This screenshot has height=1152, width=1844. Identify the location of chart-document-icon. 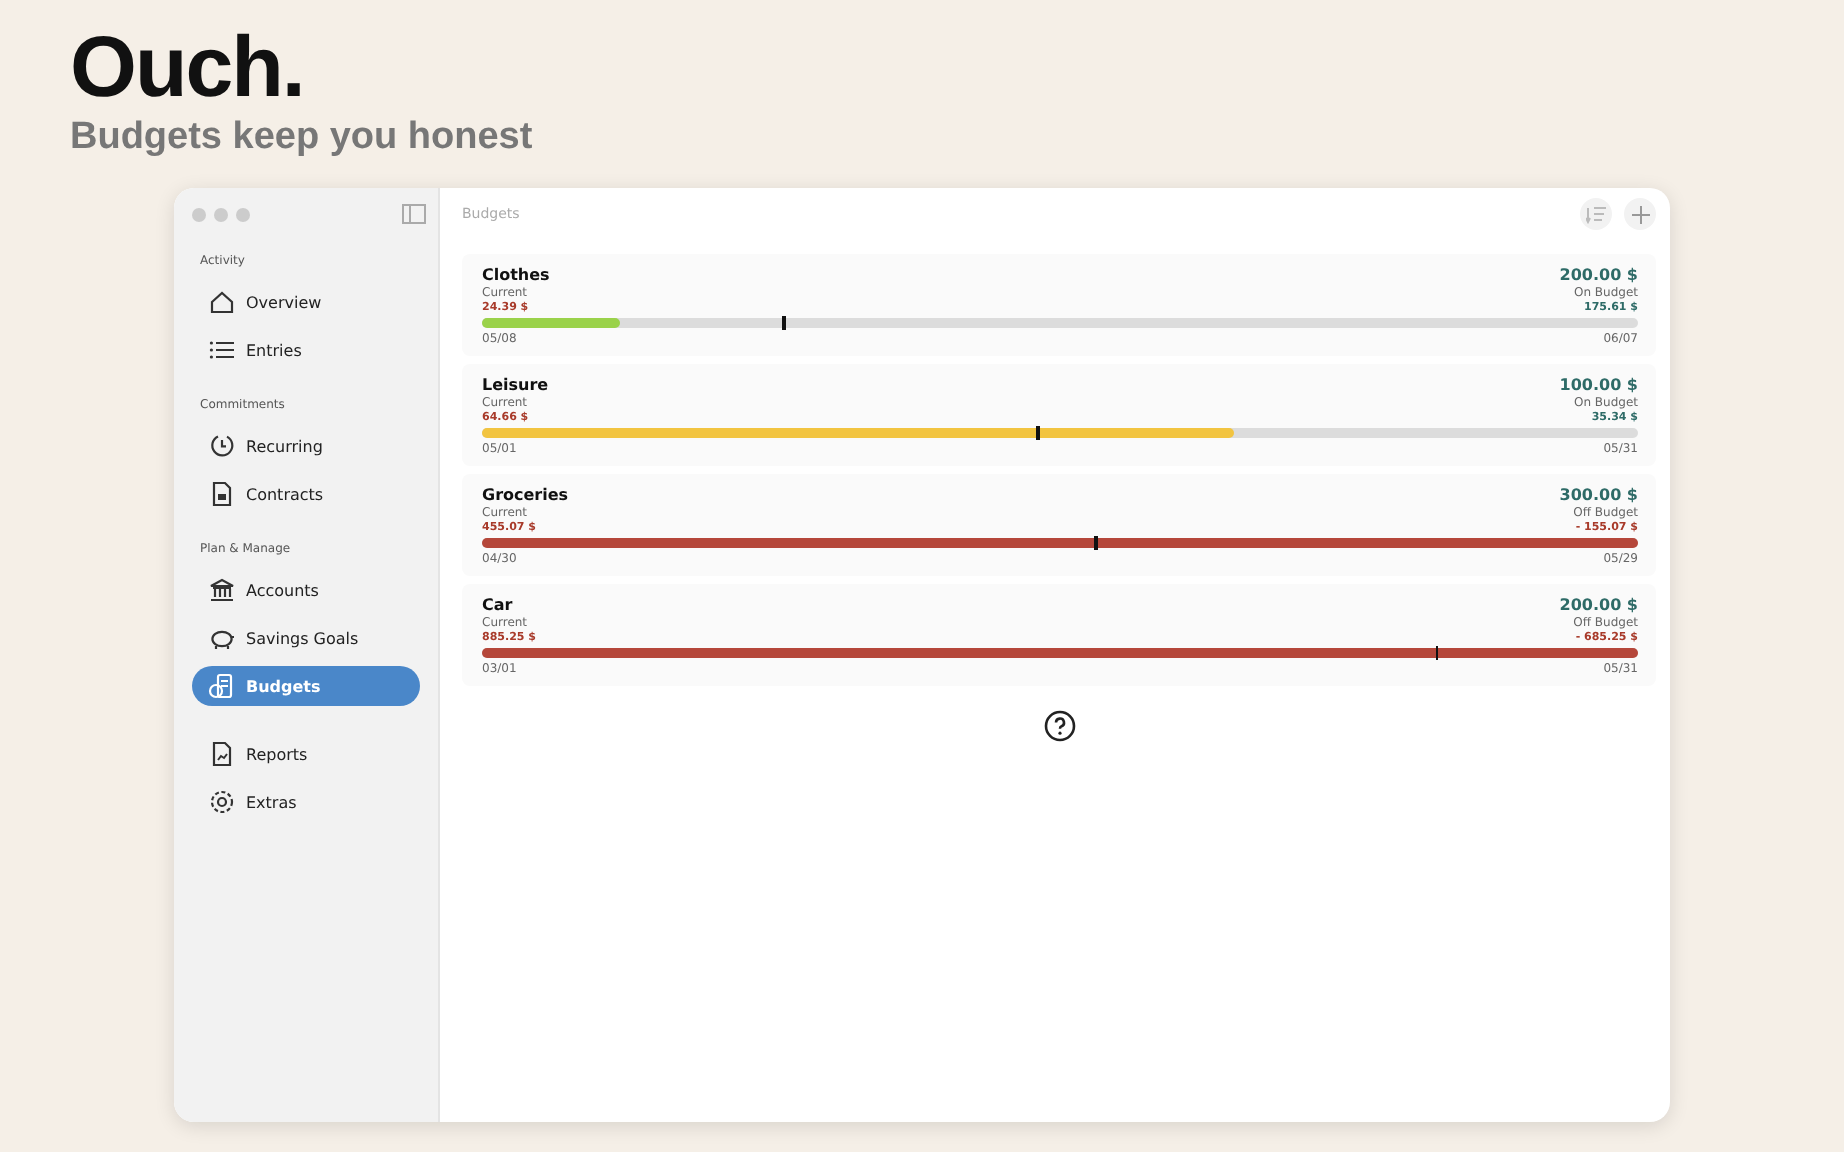
(222, 754).